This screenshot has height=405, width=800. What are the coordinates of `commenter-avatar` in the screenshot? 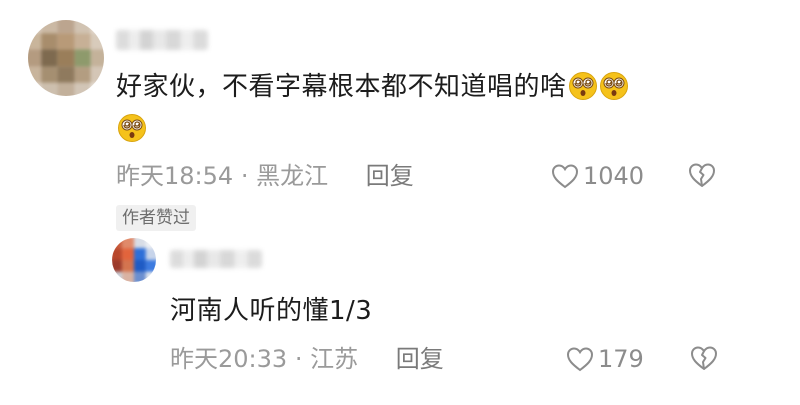 It's located at (66, 58).